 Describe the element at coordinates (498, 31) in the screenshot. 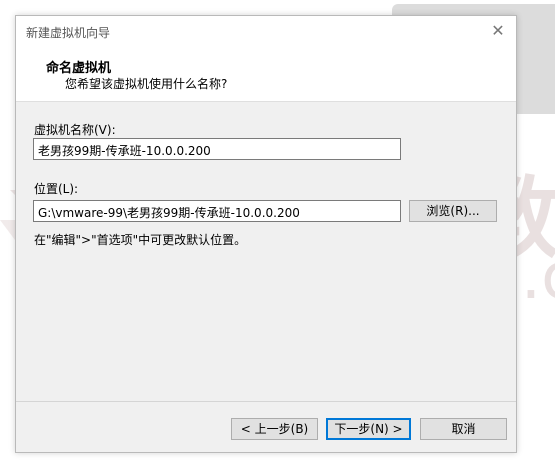

I see `close-icon: ✕` at that location.